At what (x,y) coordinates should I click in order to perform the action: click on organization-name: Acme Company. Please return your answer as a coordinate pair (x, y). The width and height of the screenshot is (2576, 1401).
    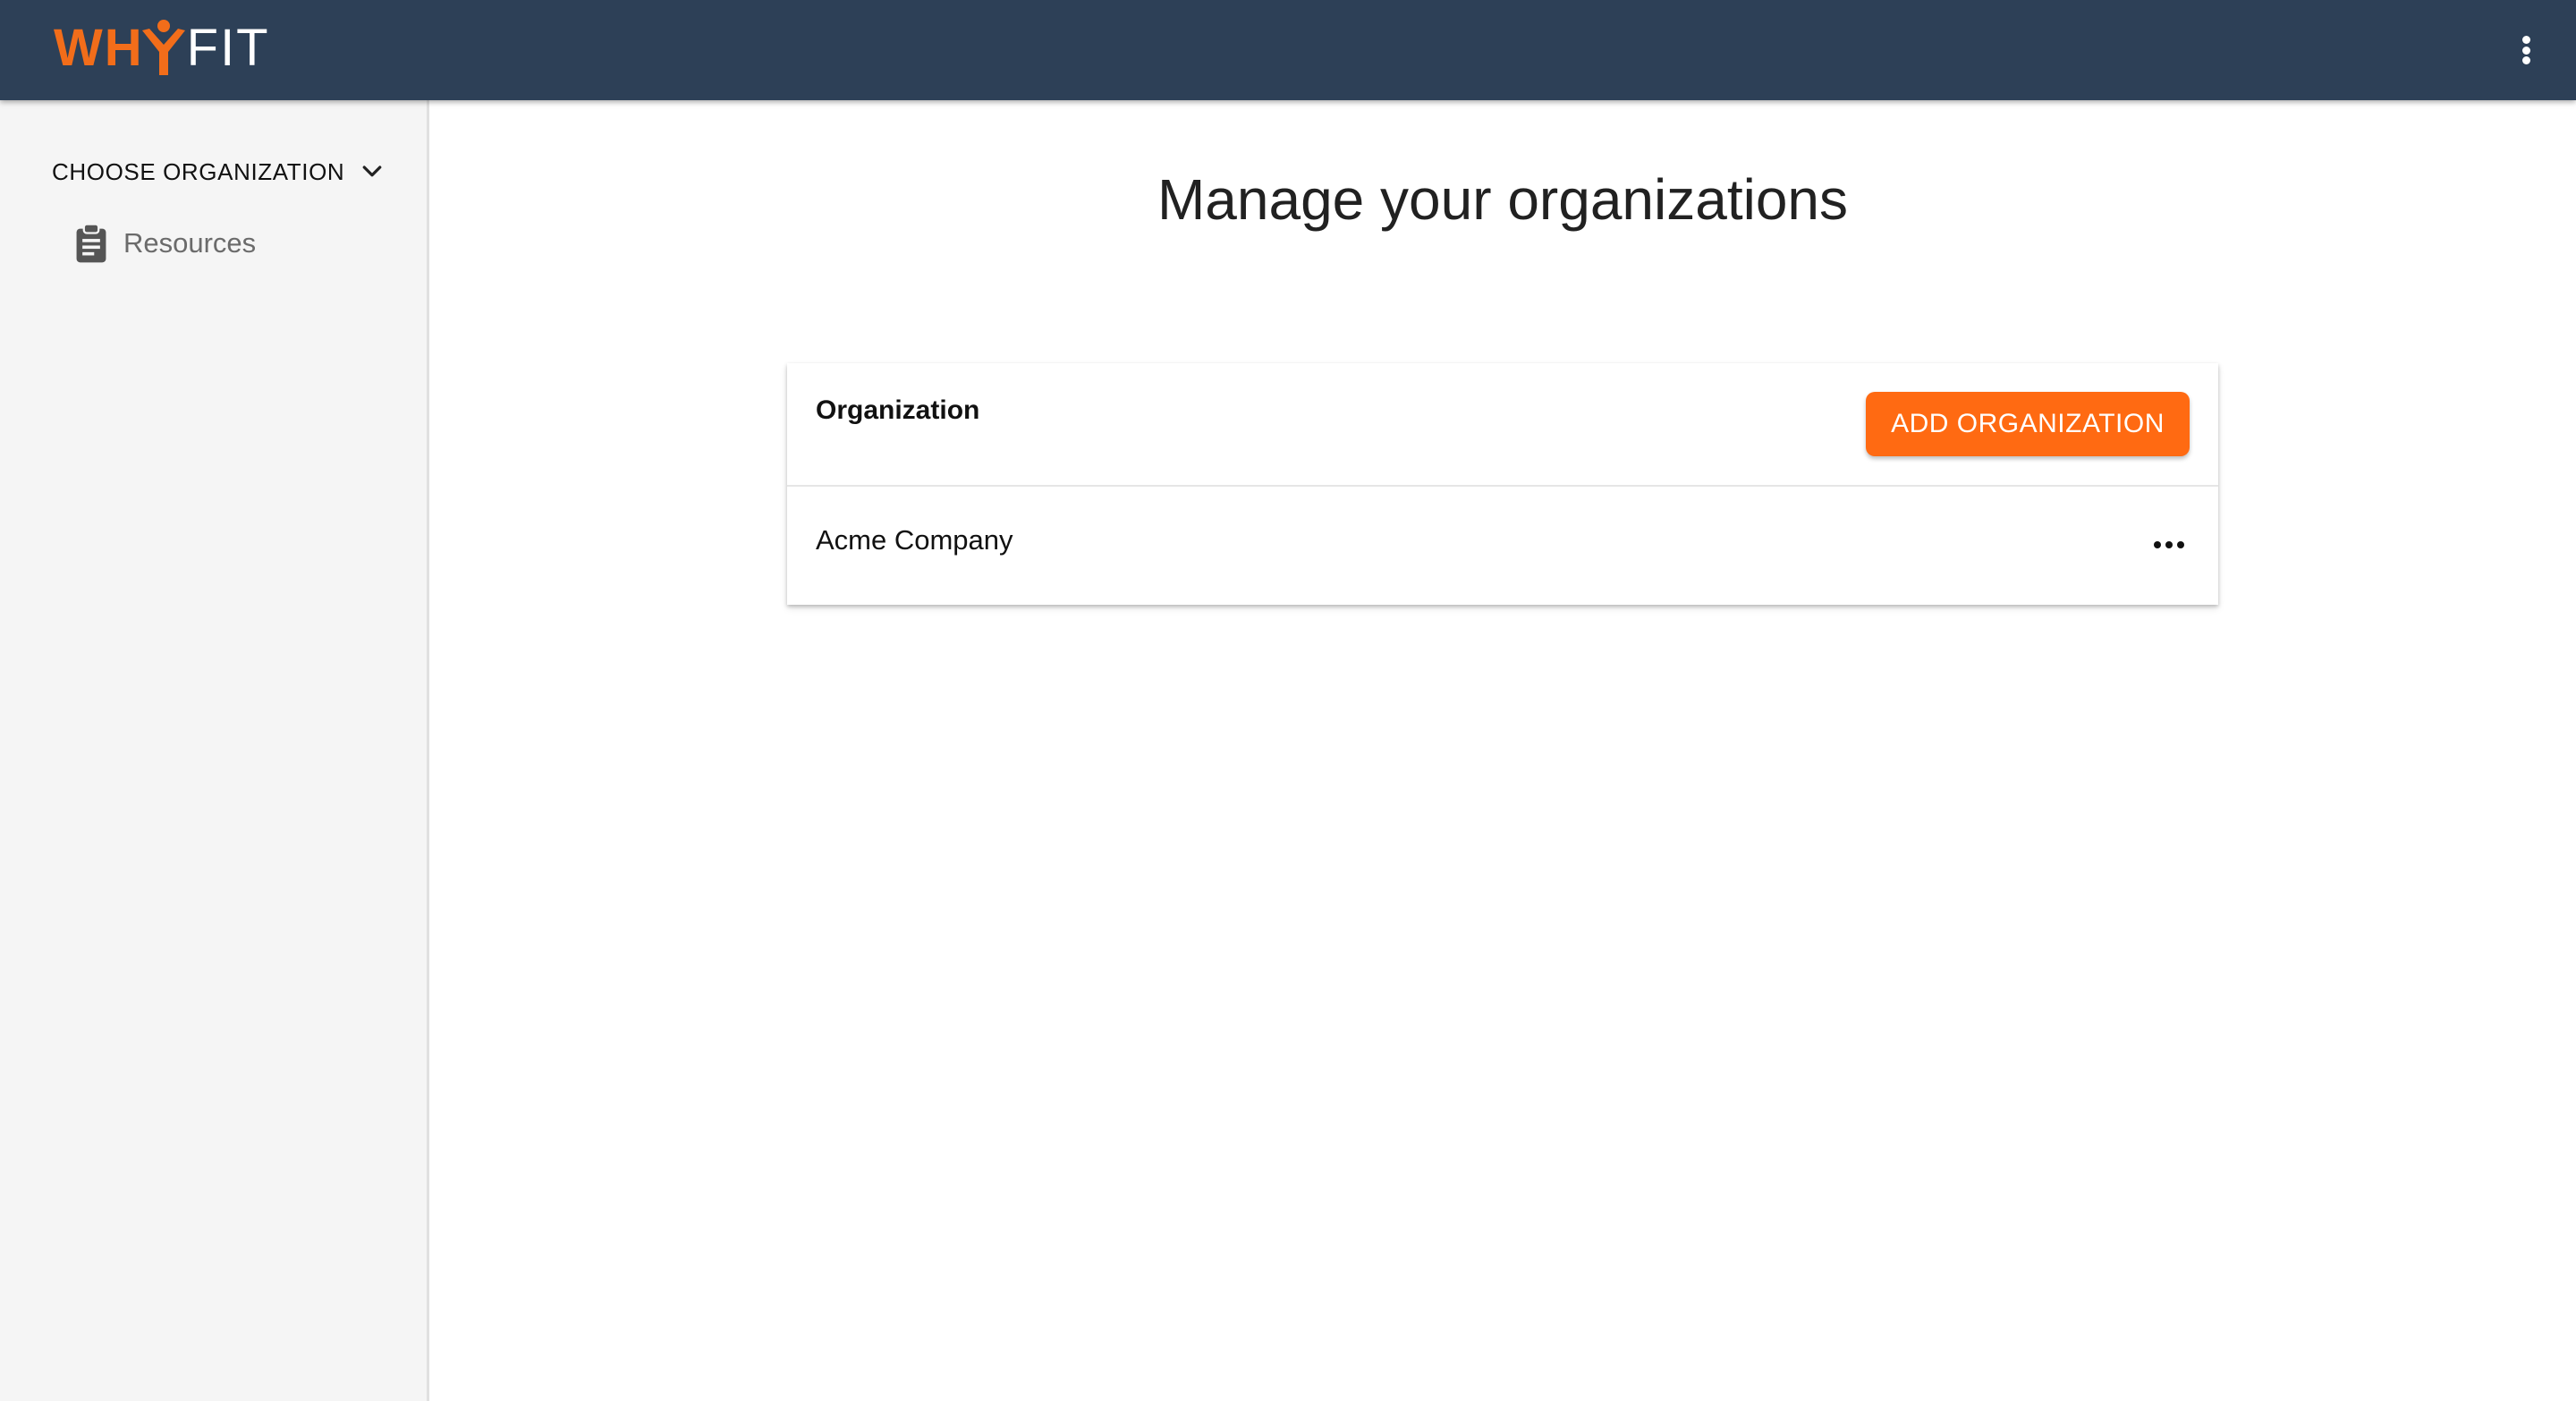
    Looking at the image, I should click on (914, 540).